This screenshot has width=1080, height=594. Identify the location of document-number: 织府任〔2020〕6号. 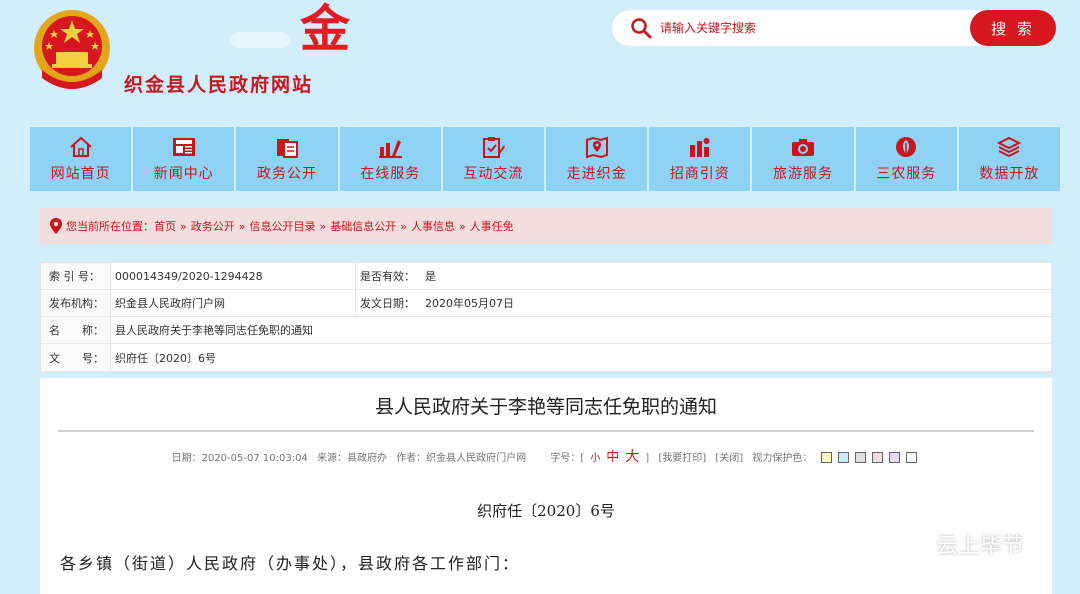
(546, 511).